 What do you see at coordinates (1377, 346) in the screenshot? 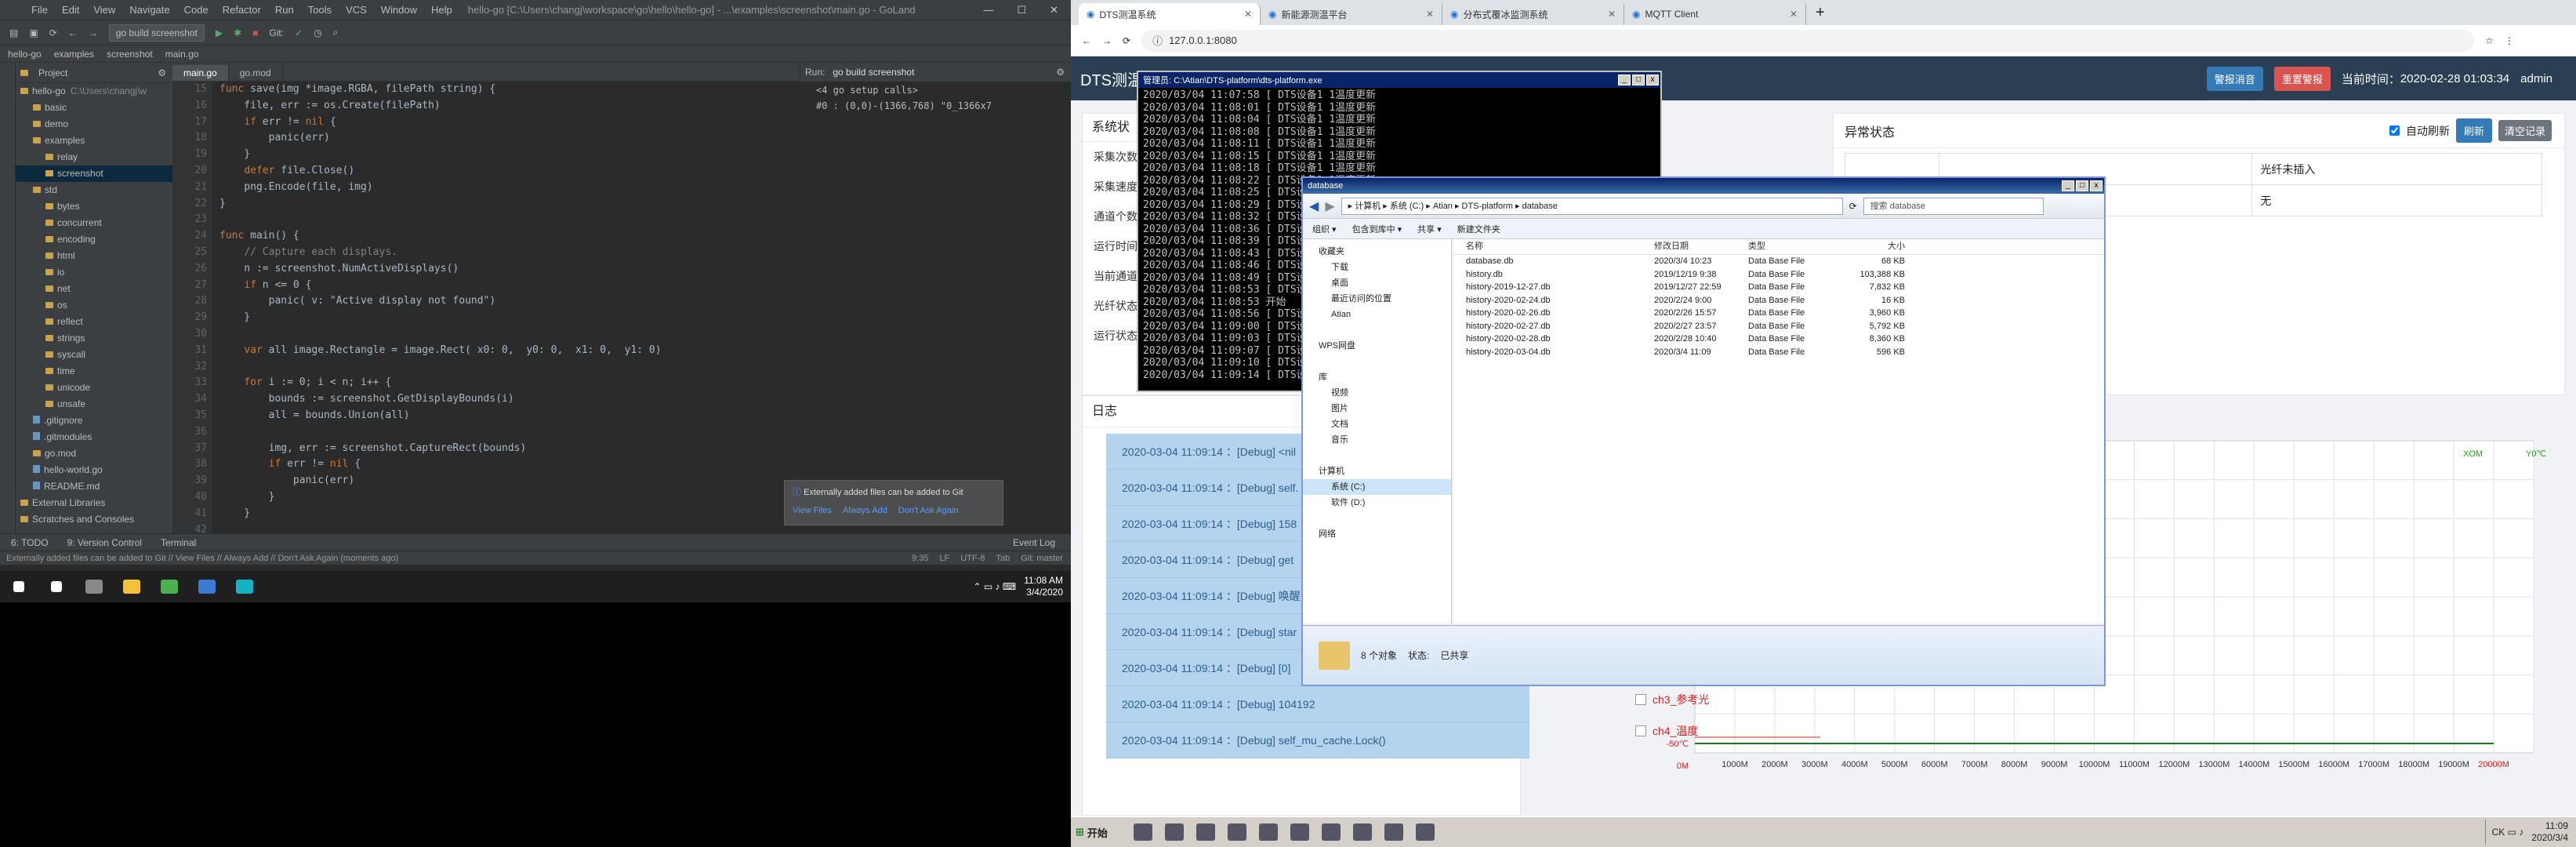
I see `nav-item: WPS网盘` at bounding box center [1377, 346].